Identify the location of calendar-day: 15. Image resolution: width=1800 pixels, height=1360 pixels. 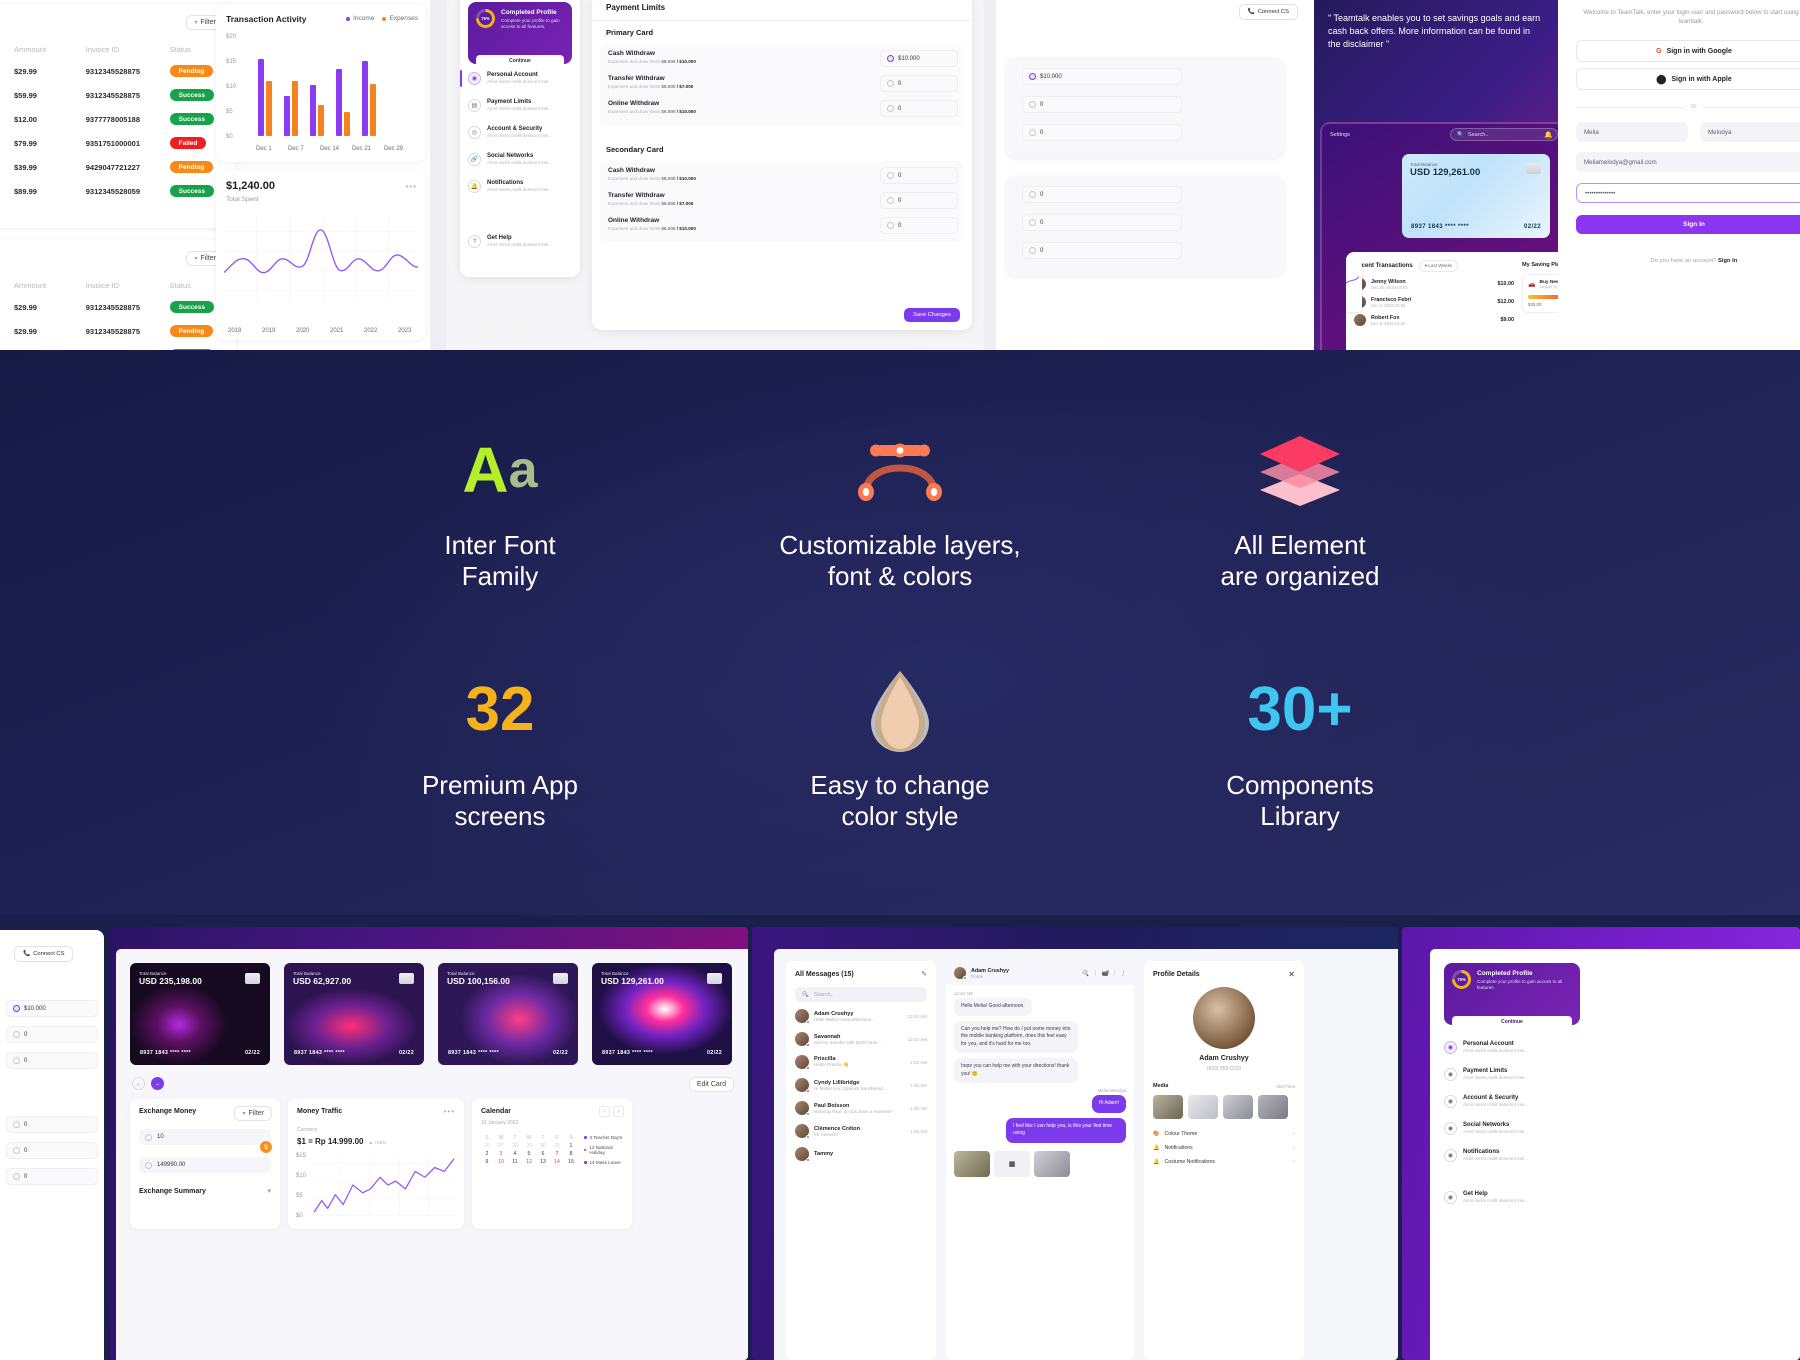
(571, 1162).